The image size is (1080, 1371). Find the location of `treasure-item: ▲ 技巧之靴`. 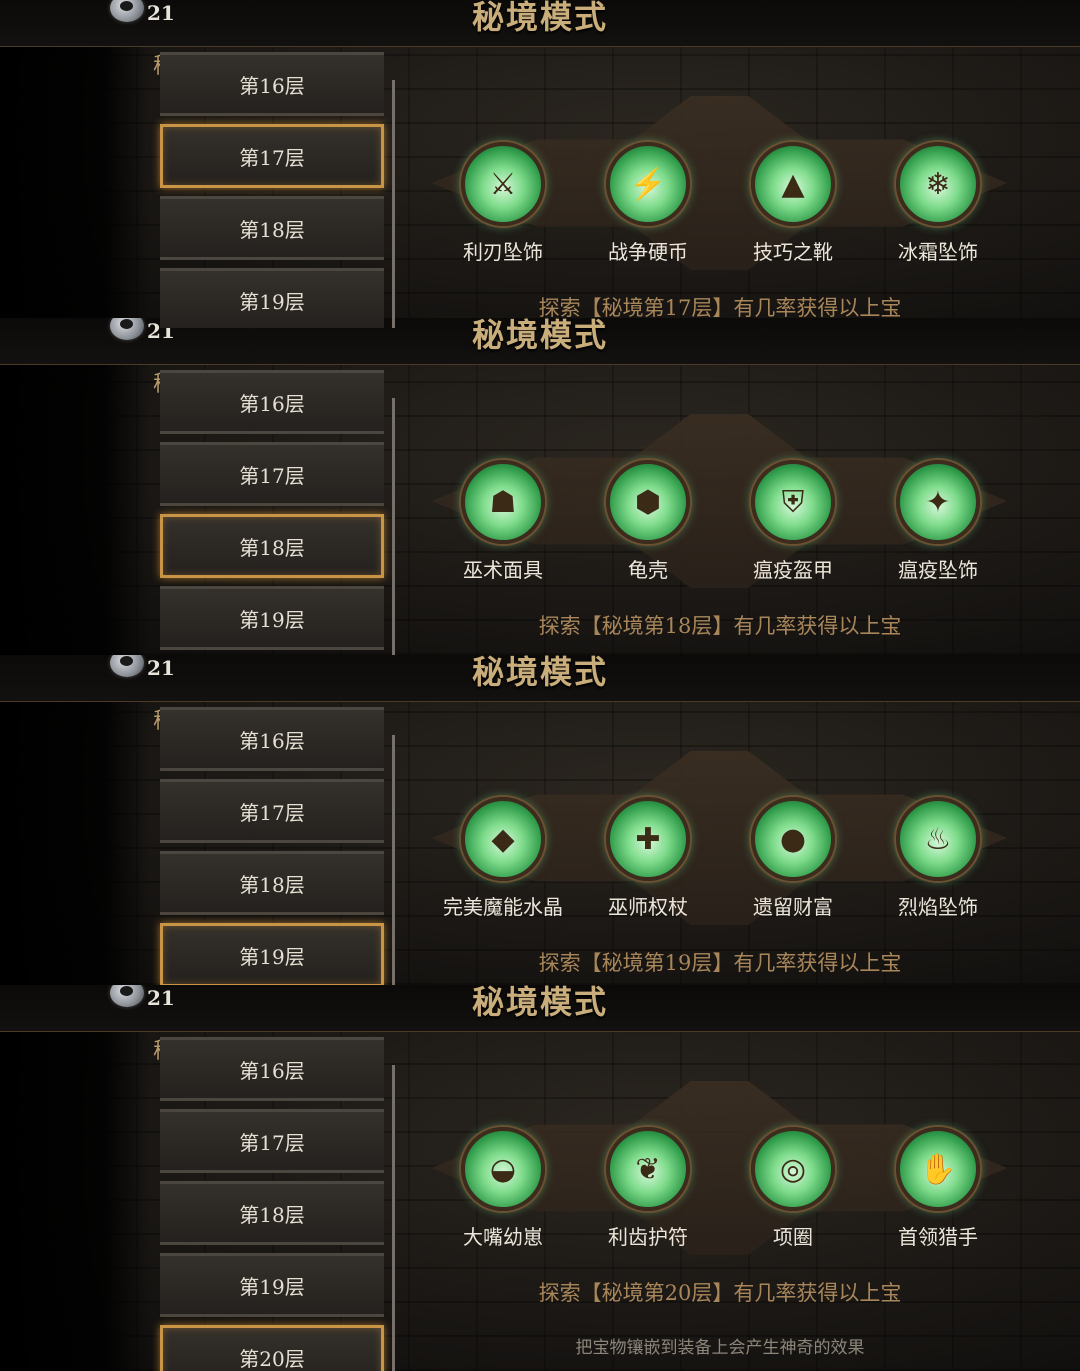

treasure-item: ▲ 技巧之靴 is located at coordinates (793, 203).